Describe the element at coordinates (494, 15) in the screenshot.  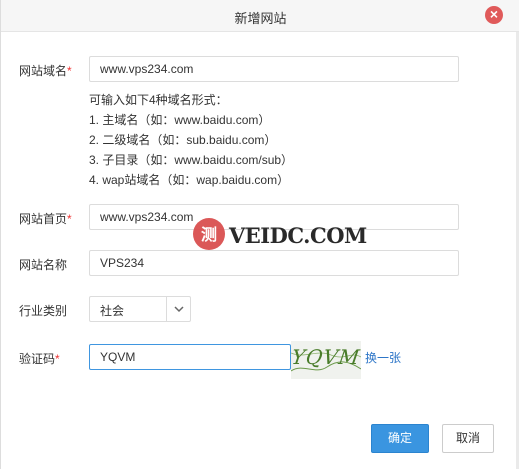
I see `close-button: ×` at that location.